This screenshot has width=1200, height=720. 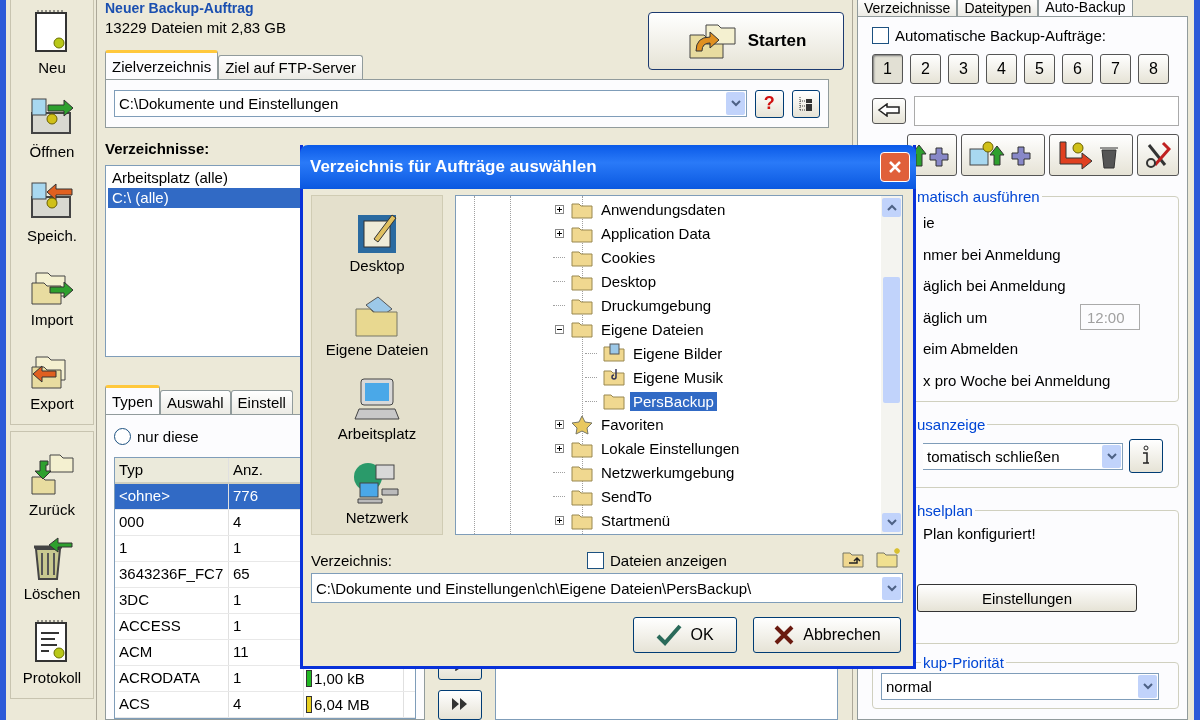 I want to click on help-button: ?, so click(x=769, y=103).